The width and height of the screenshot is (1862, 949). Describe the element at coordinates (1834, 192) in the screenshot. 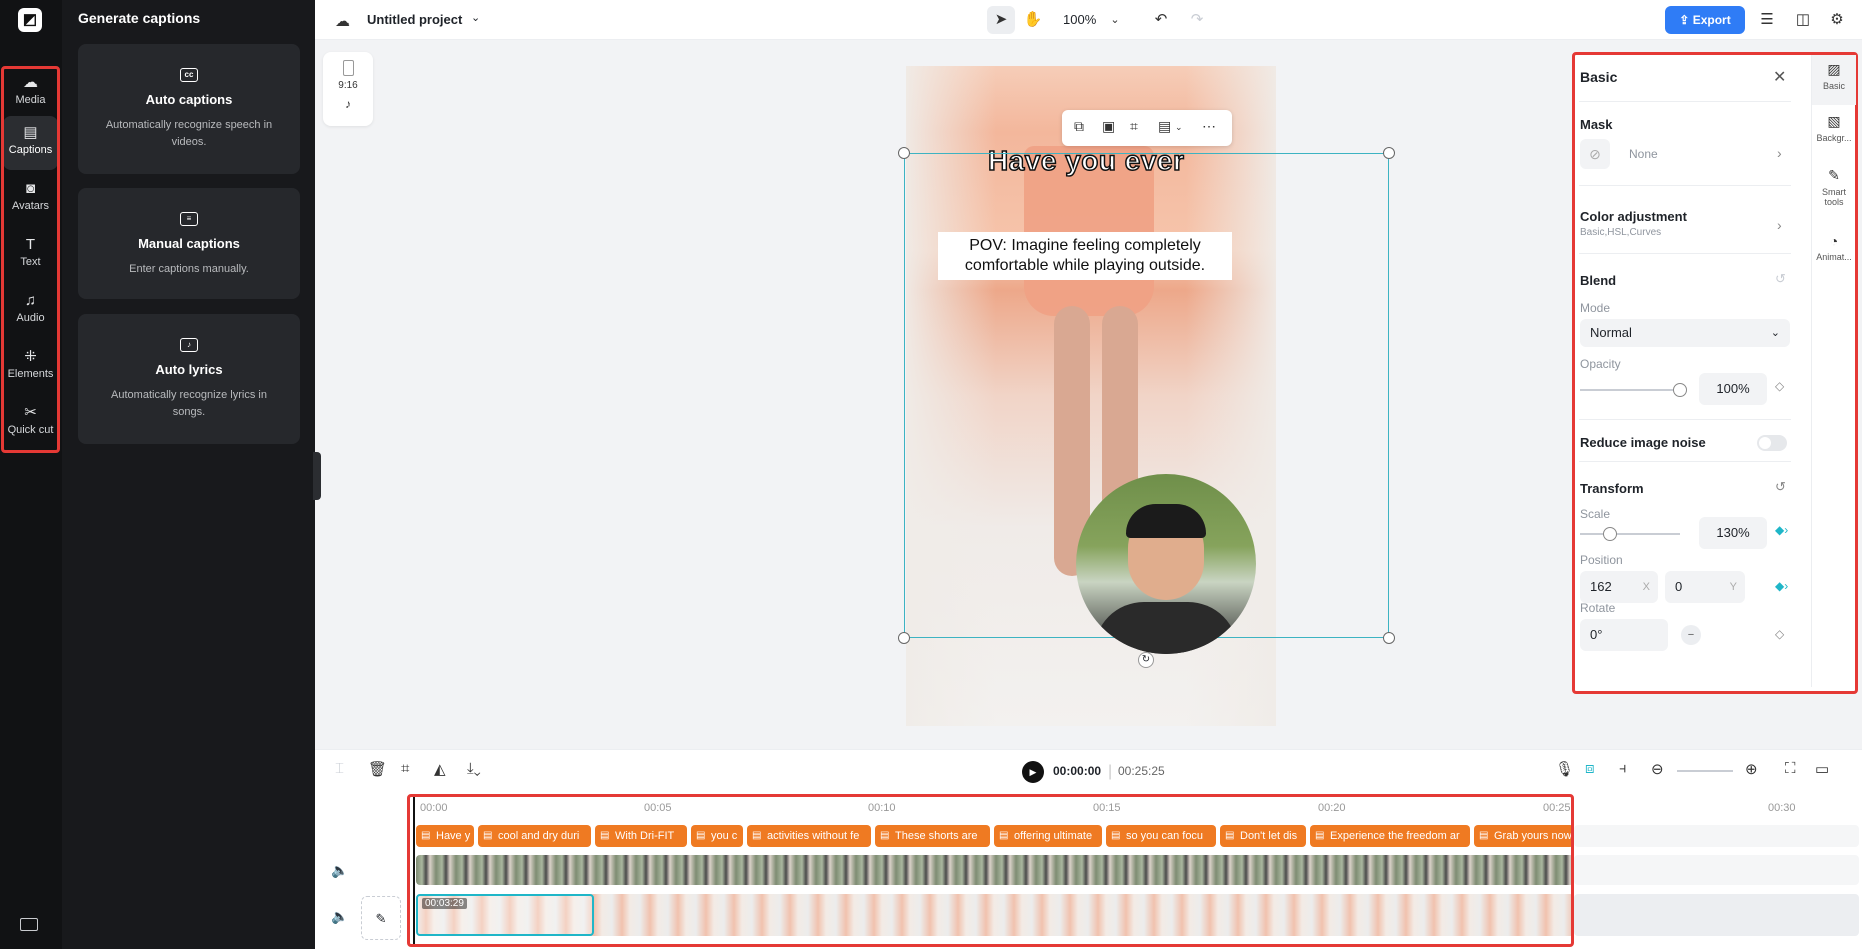

I see `tab-smart-tools: ✎ Smart tools` at that location.